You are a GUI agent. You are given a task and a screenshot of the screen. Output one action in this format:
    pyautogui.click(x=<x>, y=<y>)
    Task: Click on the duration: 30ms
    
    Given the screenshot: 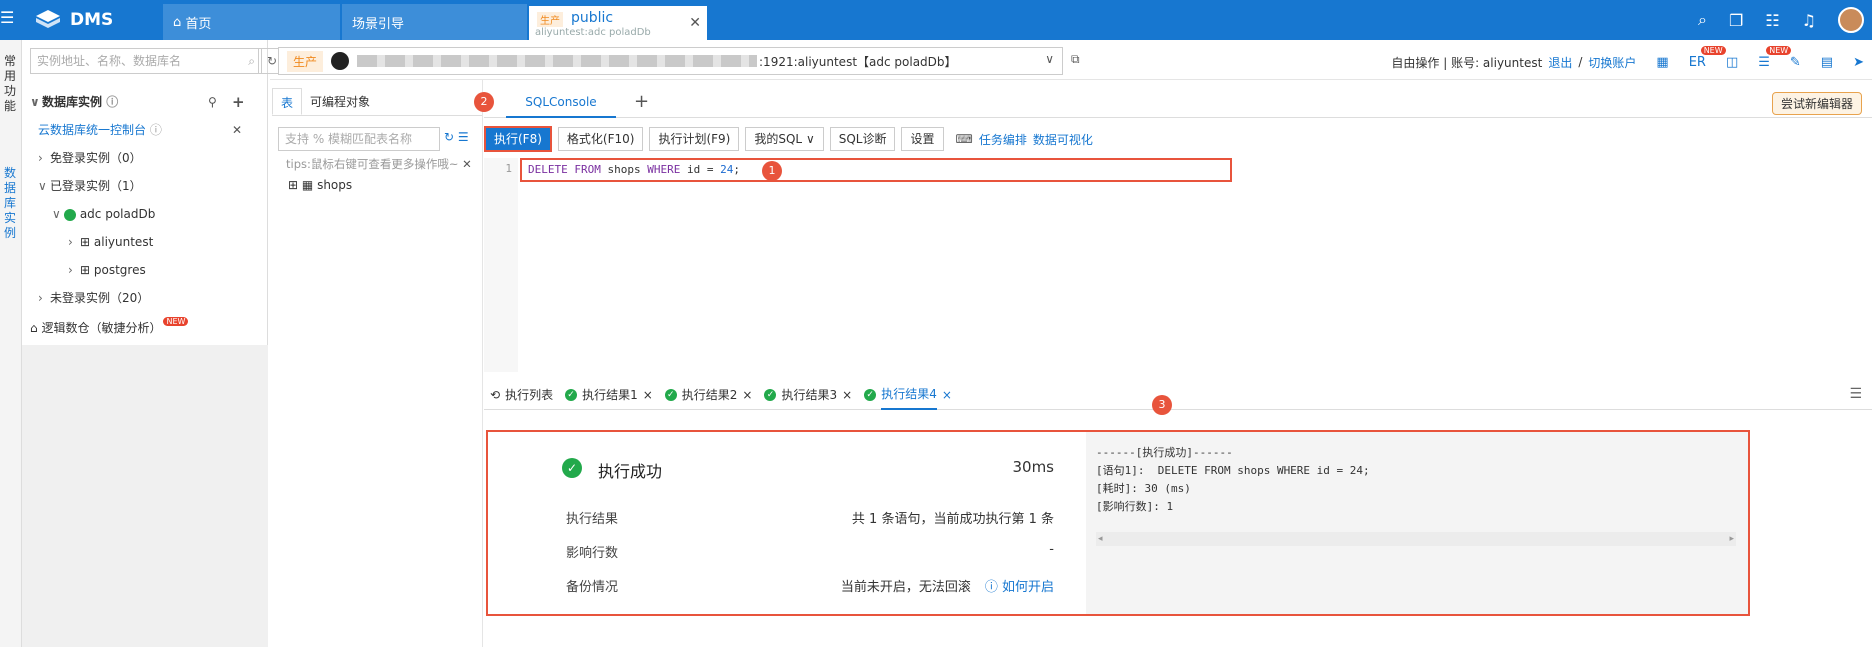 What is the action you would take?
    pyautogui.click(x=1033, y=467)
    